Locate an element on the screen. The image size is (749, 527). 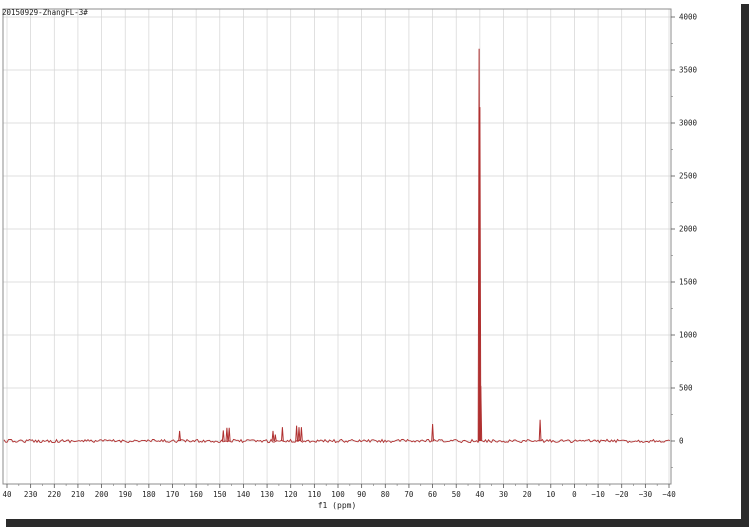
x-tick-label: 90 is located at coordinates (362, 494).